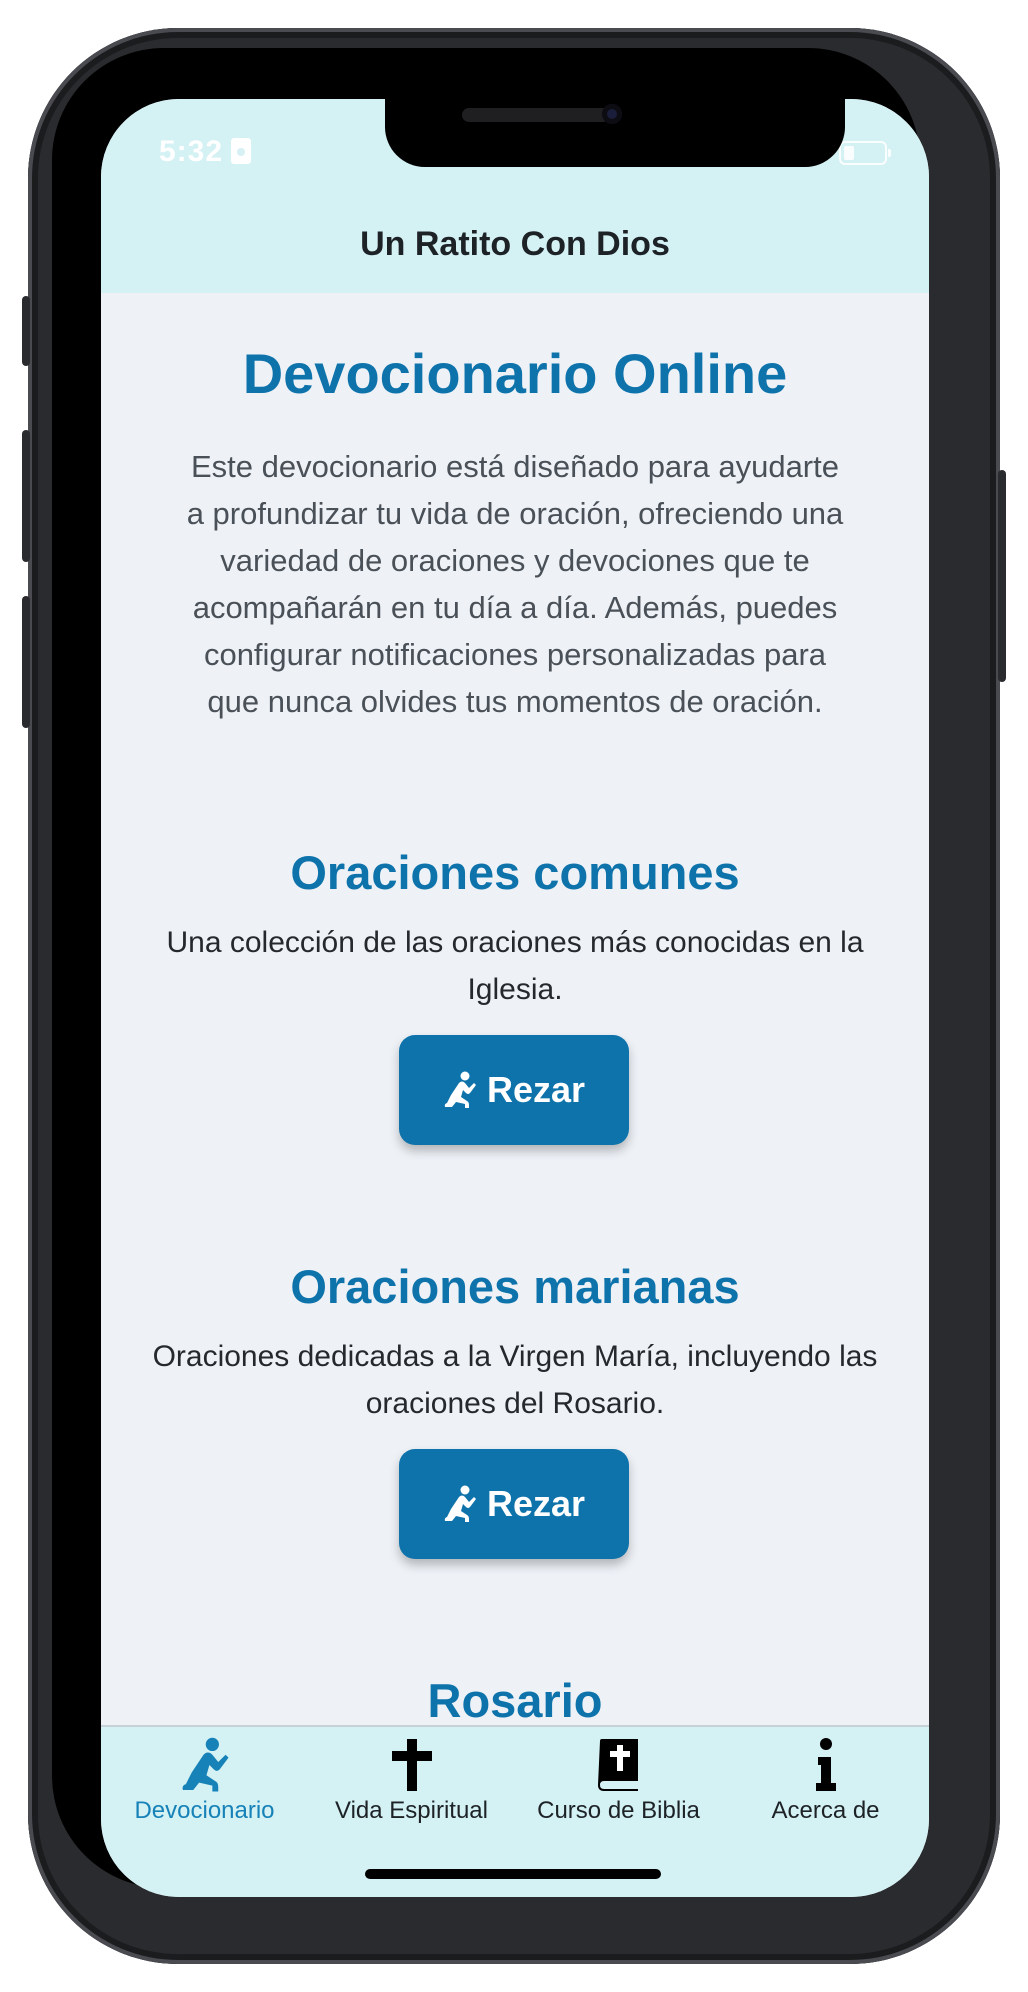  I want to click on side-button-volume-down, so click(26, 662).